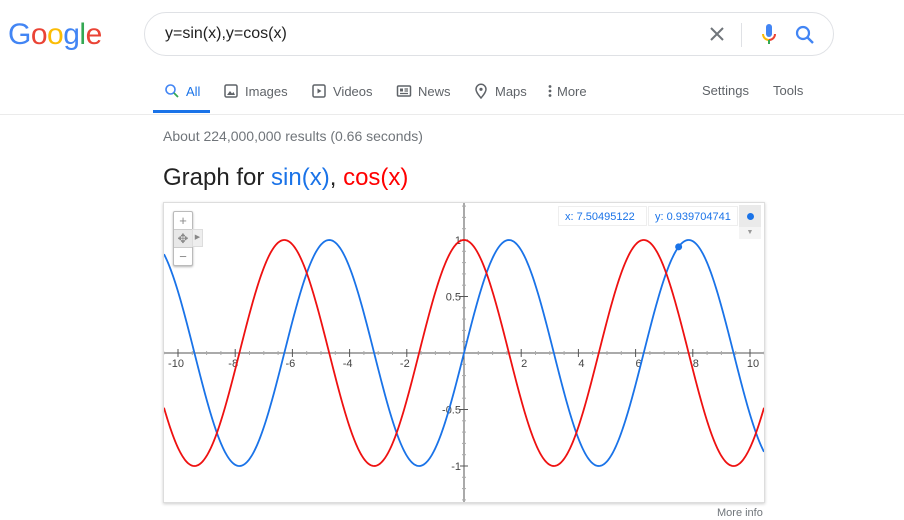 This screenshot has height=520, width=904. What do you see at coordinates (572, 91) in the screenshot?
I see `tab-label: More` at bounding box center [572, 91].